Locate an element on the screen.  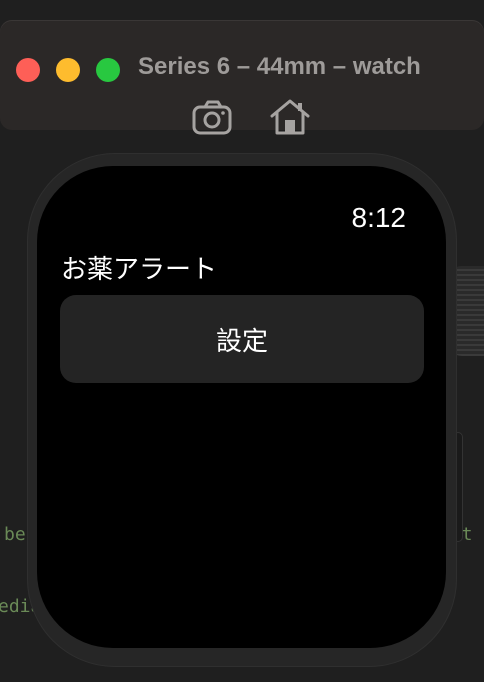
camera-icon is located at coordinates (212, 117).